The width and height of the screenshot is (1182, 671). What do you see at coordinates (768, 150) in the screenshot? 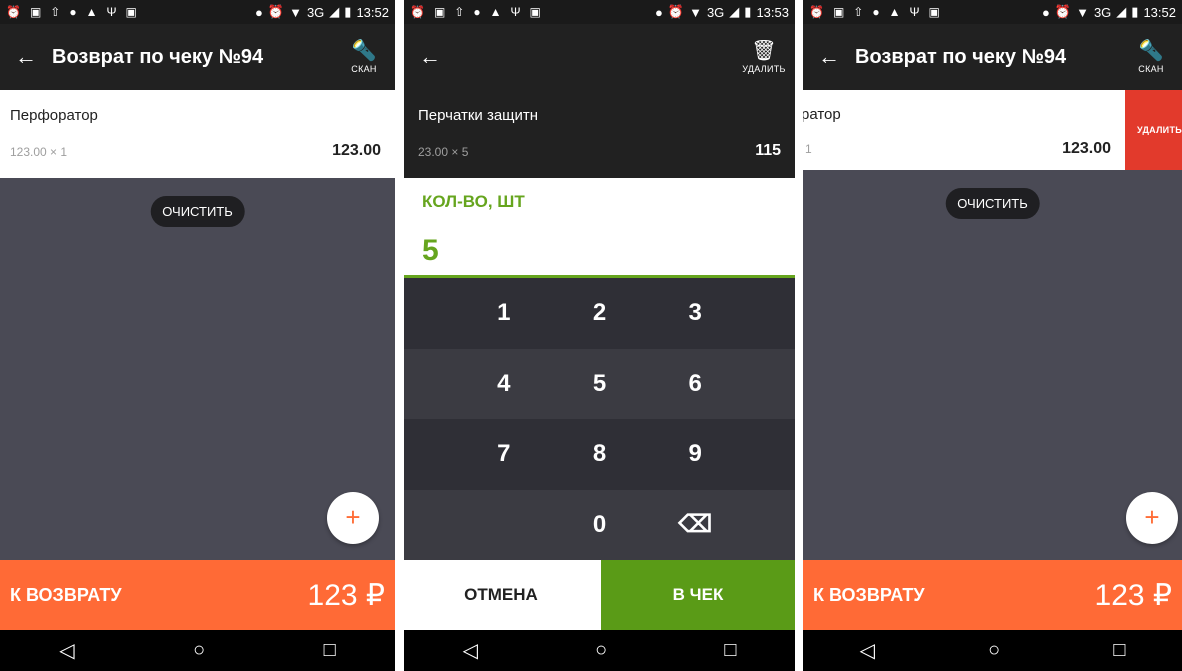
I see `item-sum: 115` at bounding box center [768, 150].